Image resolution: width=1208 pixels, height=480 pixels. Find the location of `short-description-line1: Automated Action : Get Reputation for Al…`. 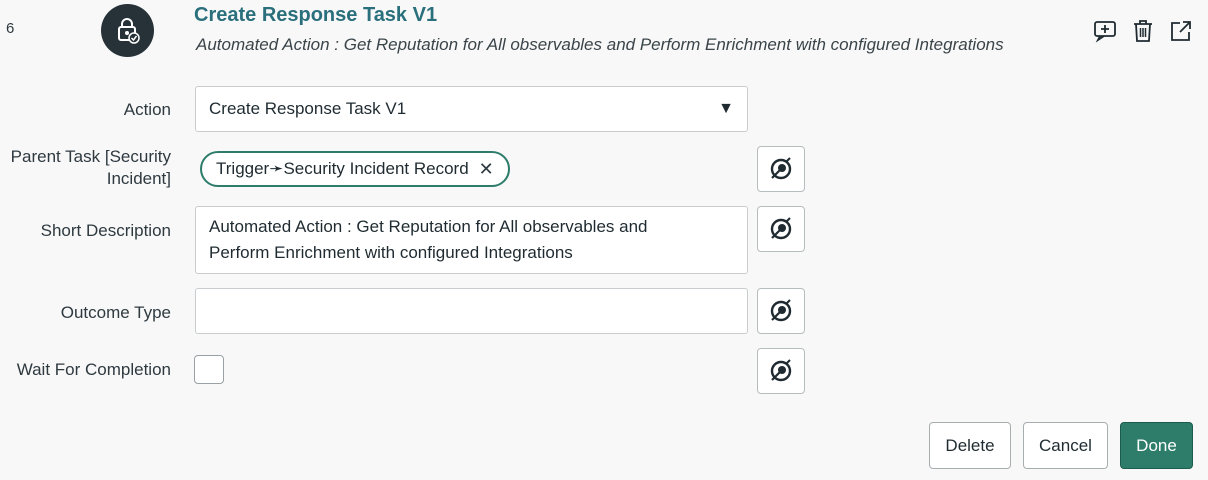

short-description-line1: Automated Action : Get Reputation for Al… is located at coordinates (428, 226).